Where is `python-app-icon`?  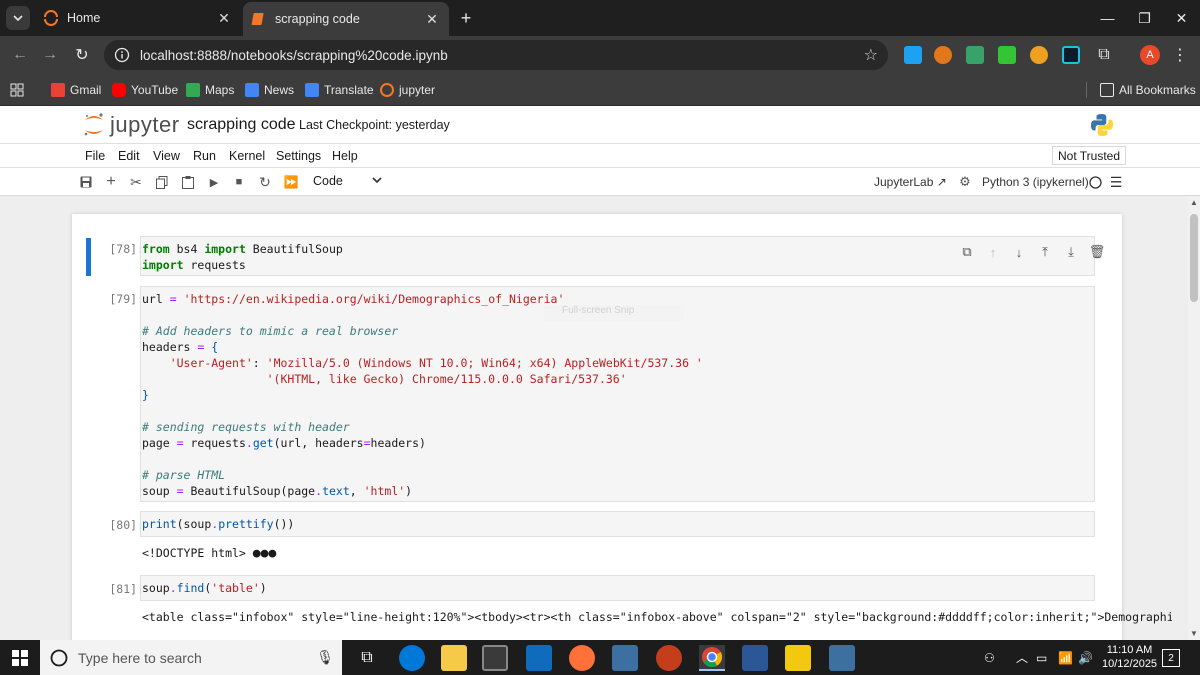 python-app-icon is located at coordinates (625, 658).